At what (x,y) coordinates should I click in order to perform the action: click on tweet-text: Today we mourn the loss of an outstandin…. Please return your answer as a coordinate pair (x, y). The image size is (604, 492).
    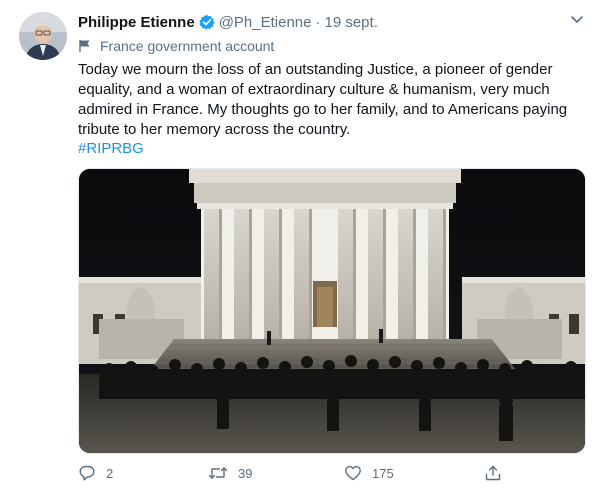
    Looking at the image, I should click on (323, 99).